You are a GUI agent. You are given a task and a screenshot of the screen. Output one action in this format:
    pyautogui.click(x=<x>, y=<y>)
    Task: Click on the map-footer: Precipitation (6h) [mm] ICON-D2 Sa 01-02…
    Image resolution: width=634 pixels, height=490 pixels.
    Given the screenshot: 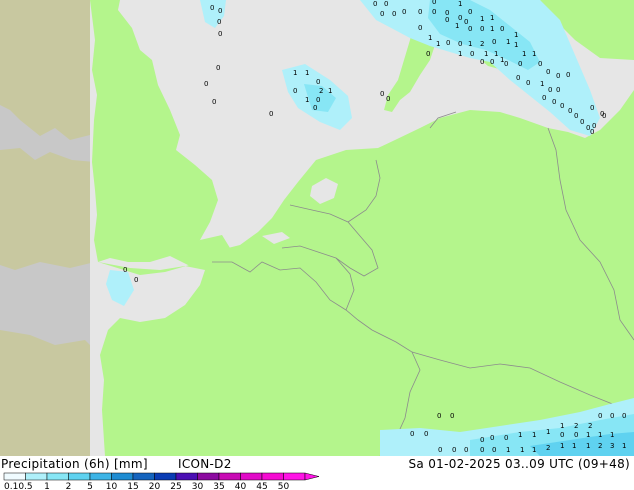 What is the action you would take?
    pyautogui.click(x=317, y=473)
    